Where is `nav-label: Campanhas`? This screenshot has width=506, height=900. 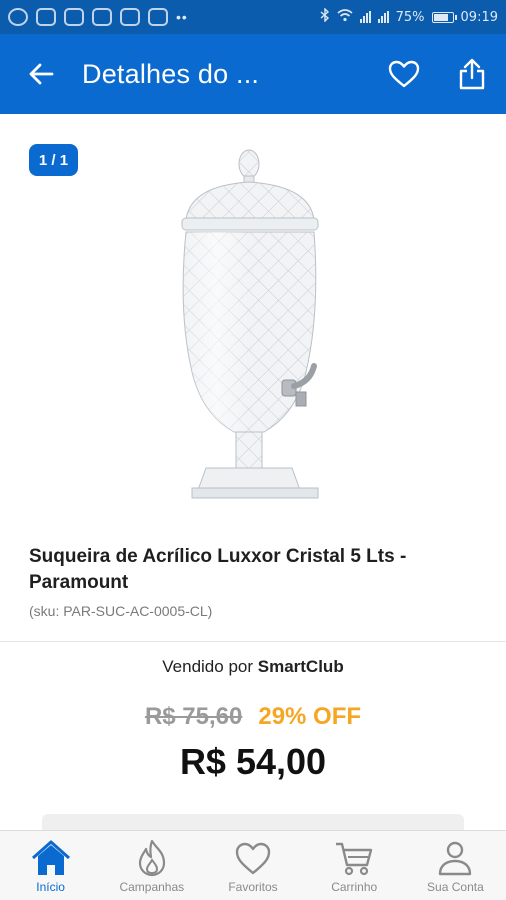
nav-label: Campanhas is located at coordinates (152, 887).